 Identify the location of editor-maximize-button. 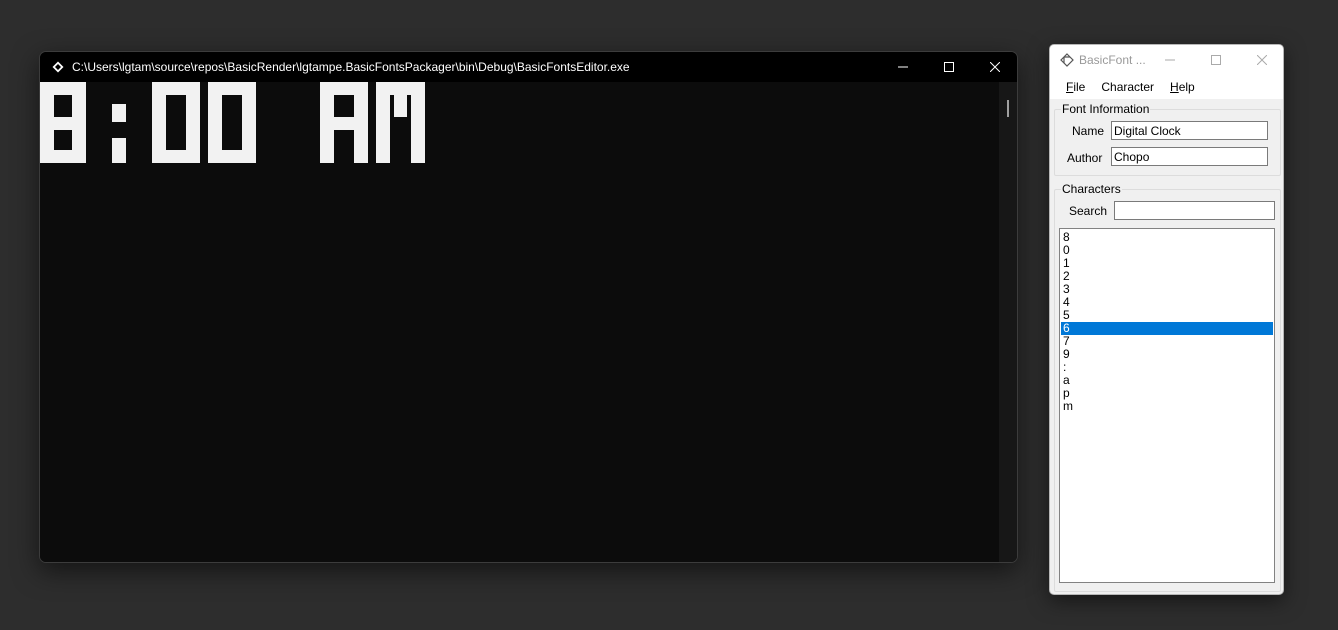
(1216, 60).